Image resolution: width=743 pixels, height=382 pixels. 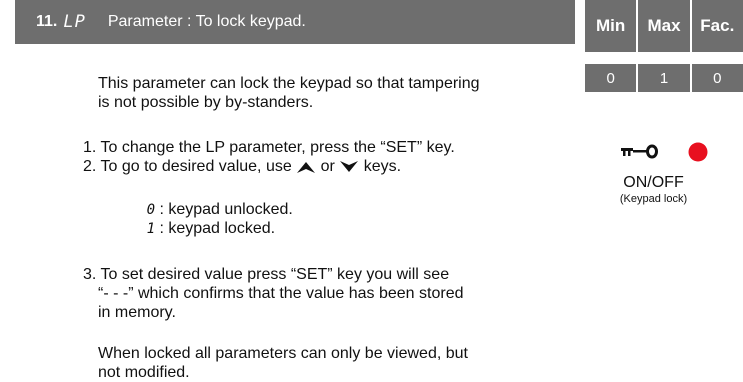 What do you see at coordinates (224, 209) in the screenshot?
I see `option-0-text: : keypad unlocked.` at bounding box center [224, 209].